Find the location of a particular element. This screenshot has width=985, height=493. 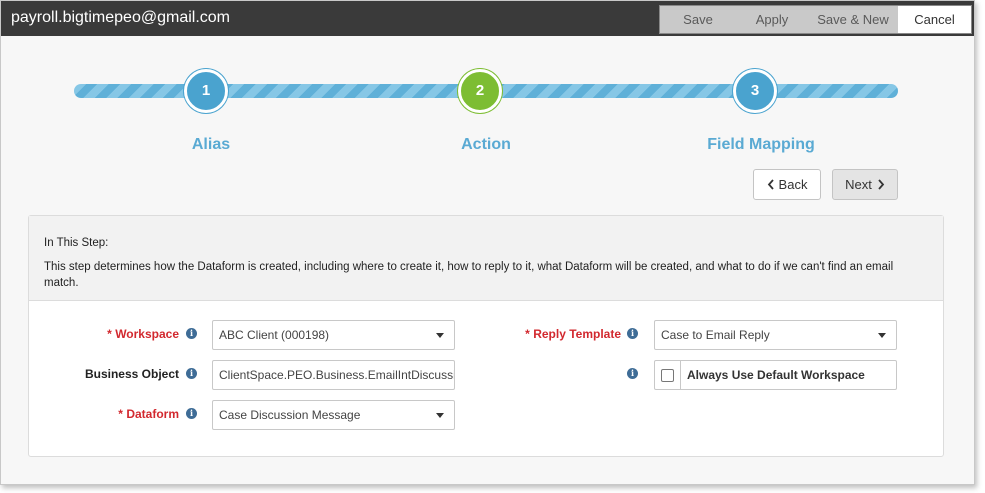

reply-template-label: * Reply Template is located at coordinates (545, 334).